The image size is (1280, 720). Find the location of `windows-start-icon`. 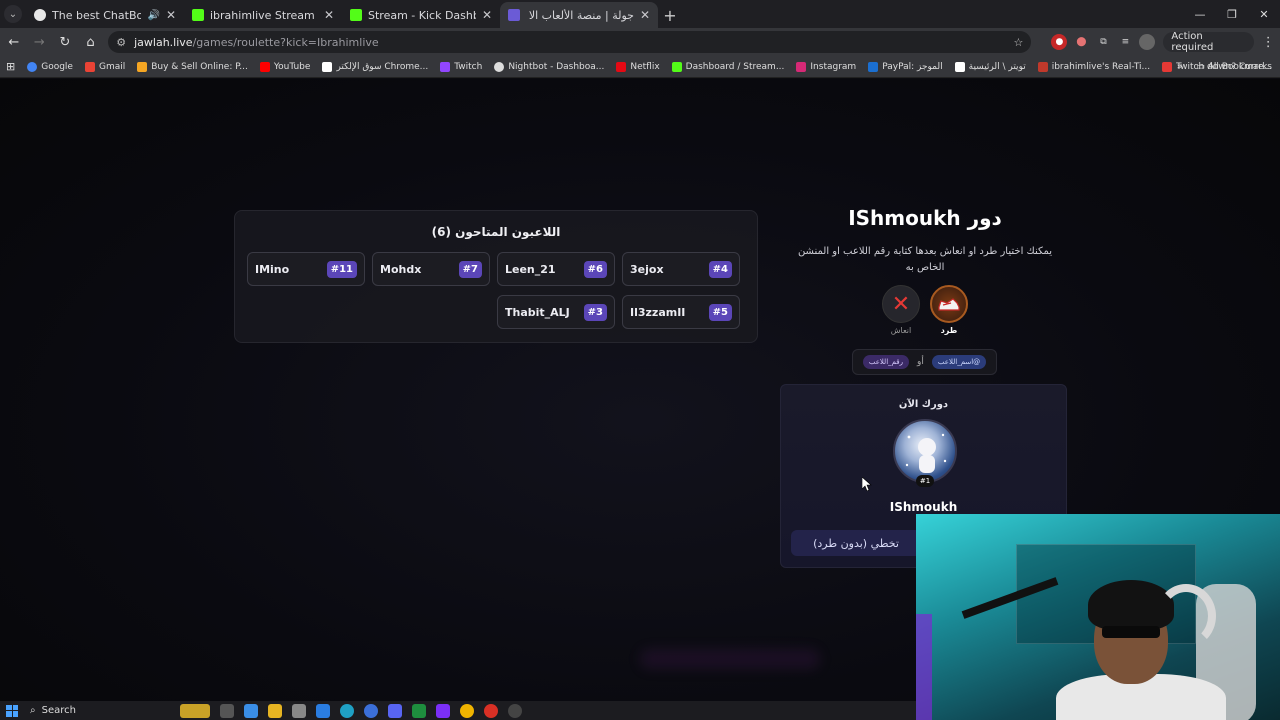

windows-start-icon is located at coordinates (12, 710).